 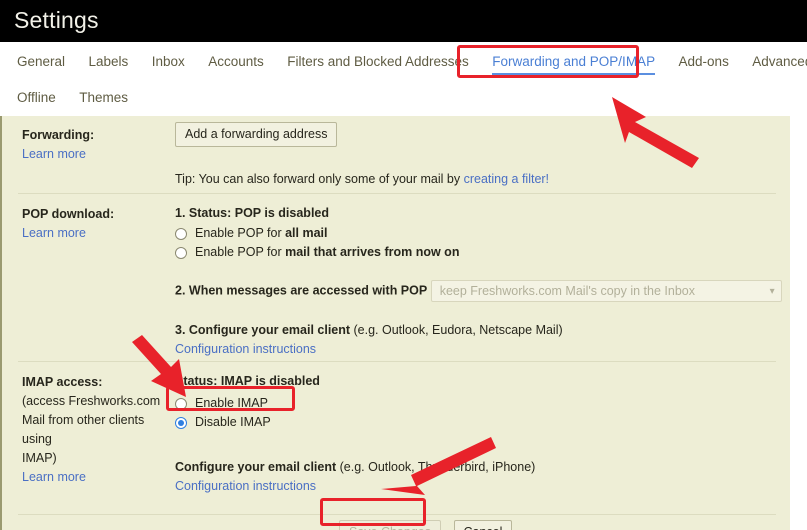 I want to click on pop-all-mail-label: Enable POP for all mail, so click(x=261, y=233).